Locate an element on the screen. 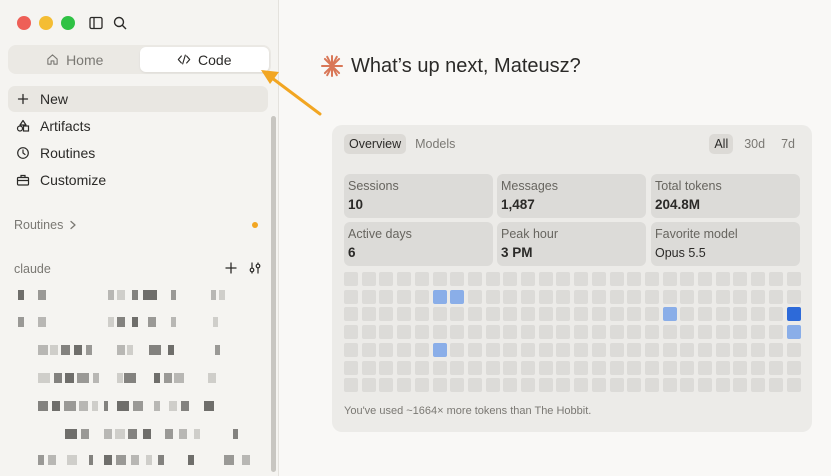  tab-overview: Overview is located at coordinates (375, 144).